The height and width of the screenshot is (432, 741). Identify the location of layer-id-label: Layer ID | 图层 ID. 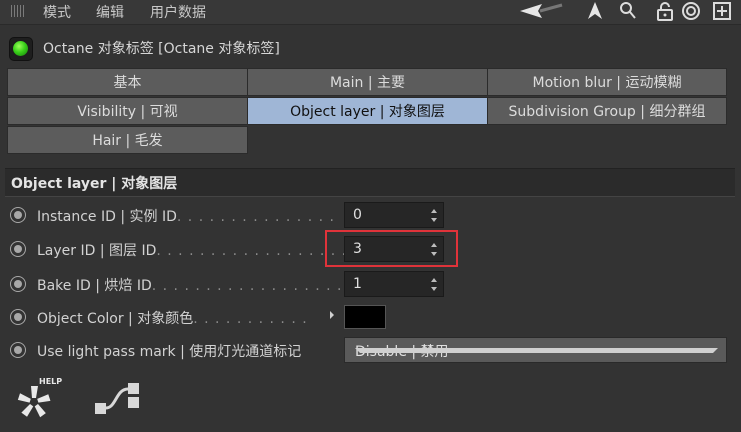
(97, 251).